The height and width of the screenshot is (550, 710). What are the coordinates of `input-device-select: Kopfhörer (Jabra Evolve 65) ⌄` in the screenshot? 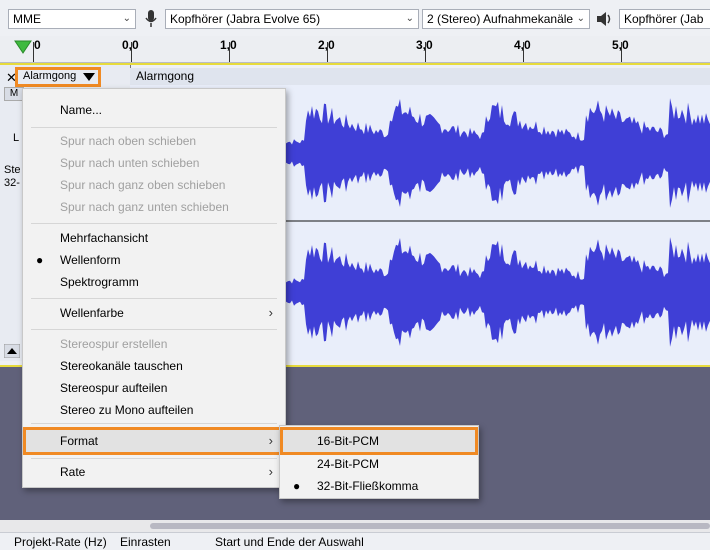 It's located at (292, 19).